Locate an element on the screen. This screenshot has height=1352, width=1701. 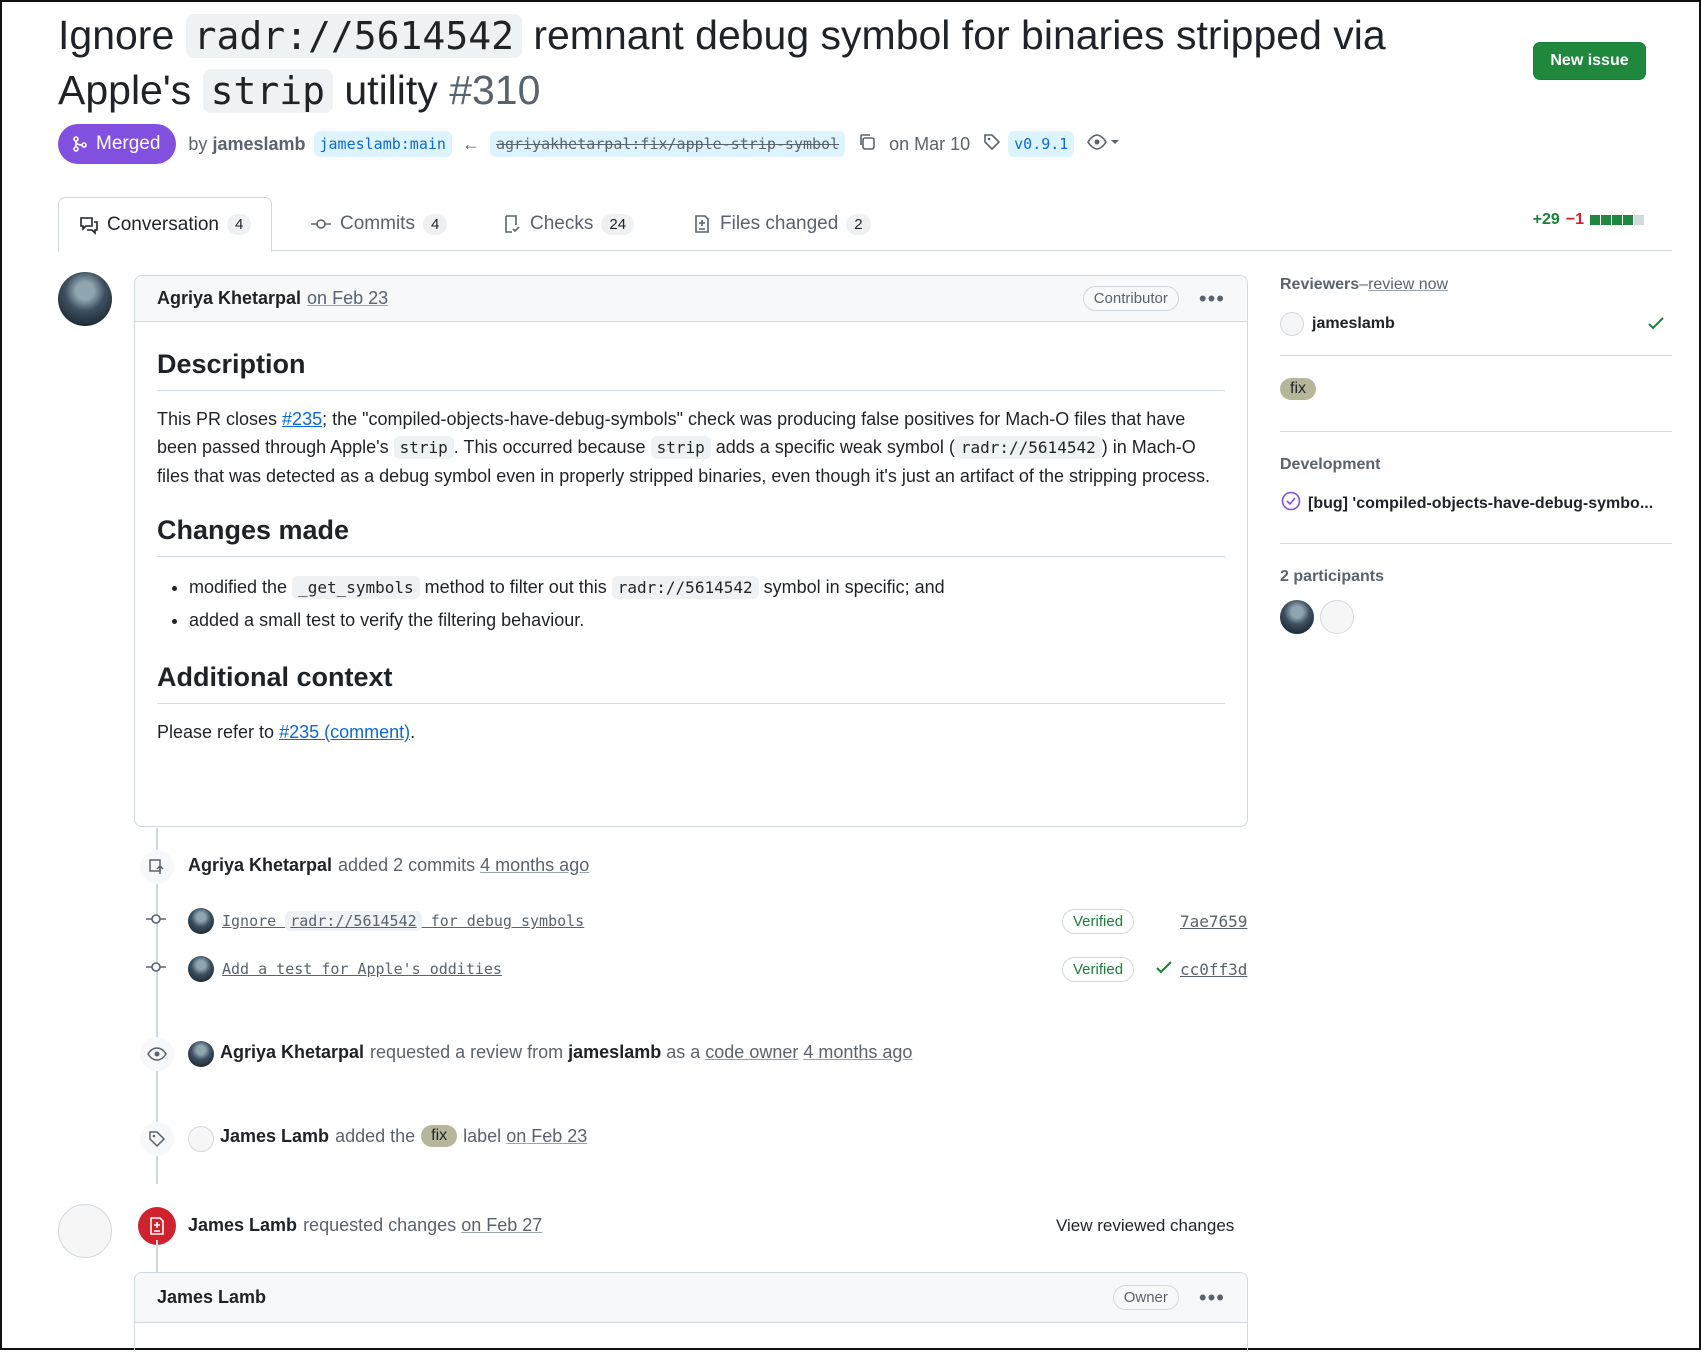
comment-date-link: on Feb 23 is located at coordinates (347, 298).